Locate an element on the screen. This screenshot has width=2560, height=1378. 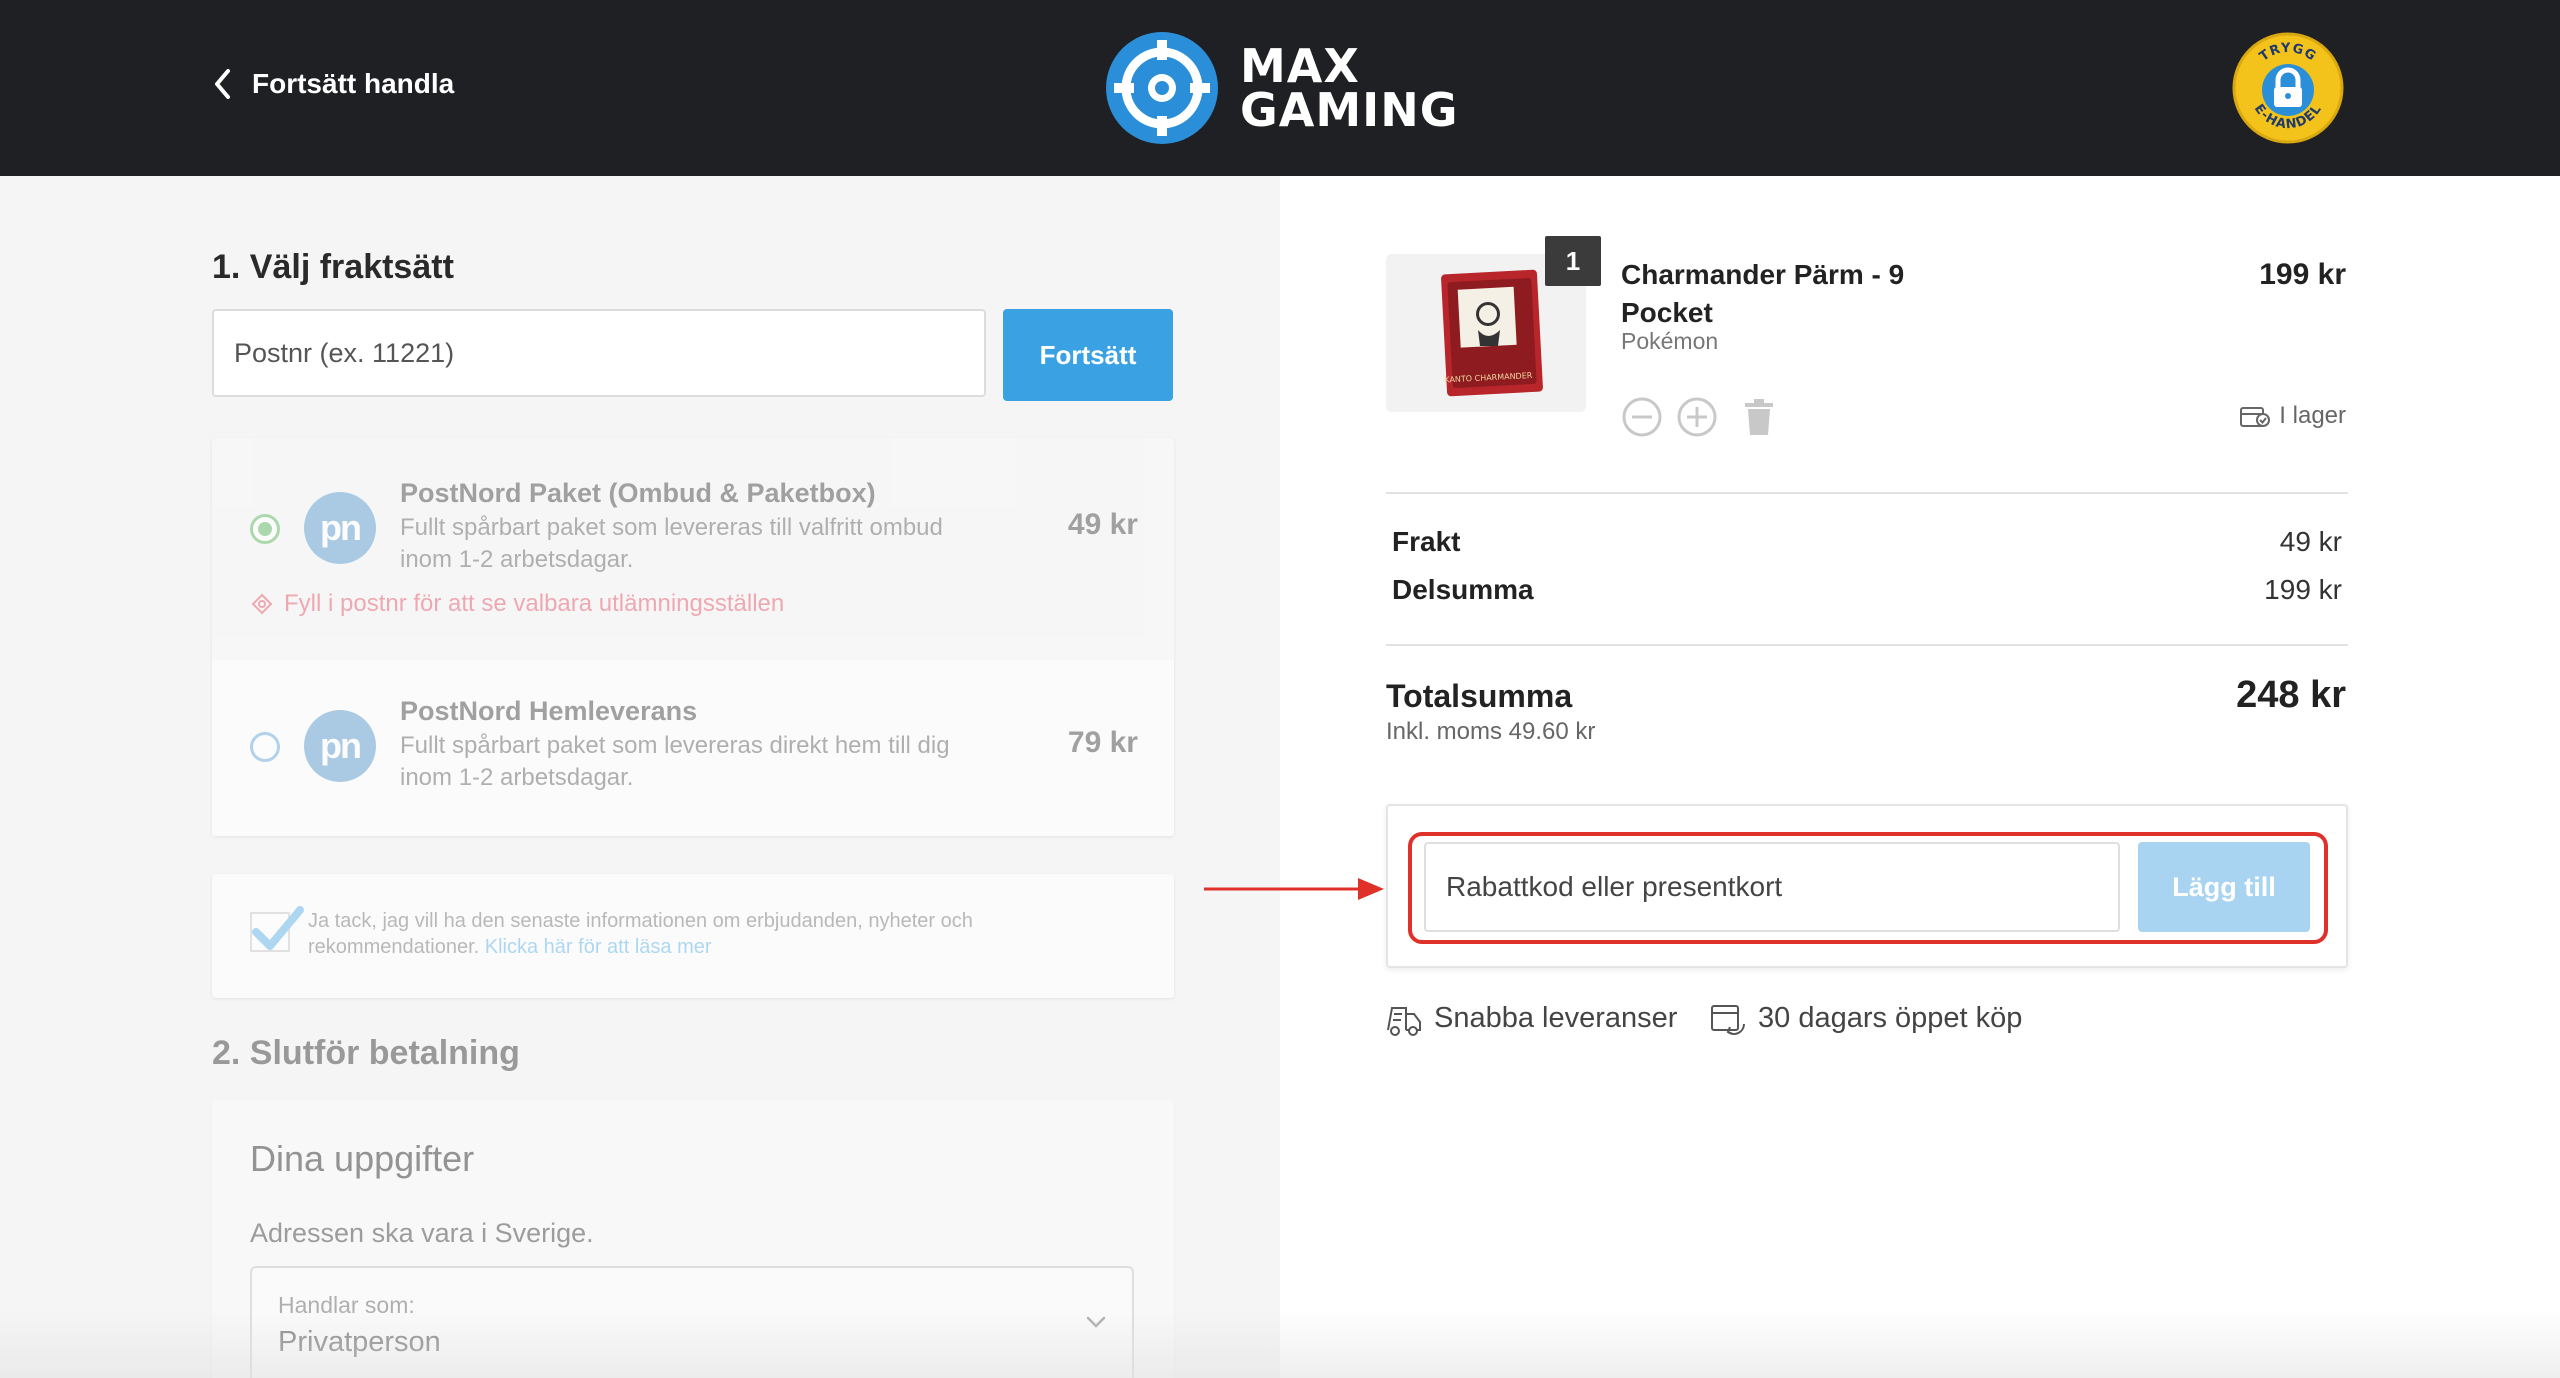
coupon-code-input: Rabattkod eller presentkort is located at coordinates (1772, 887).